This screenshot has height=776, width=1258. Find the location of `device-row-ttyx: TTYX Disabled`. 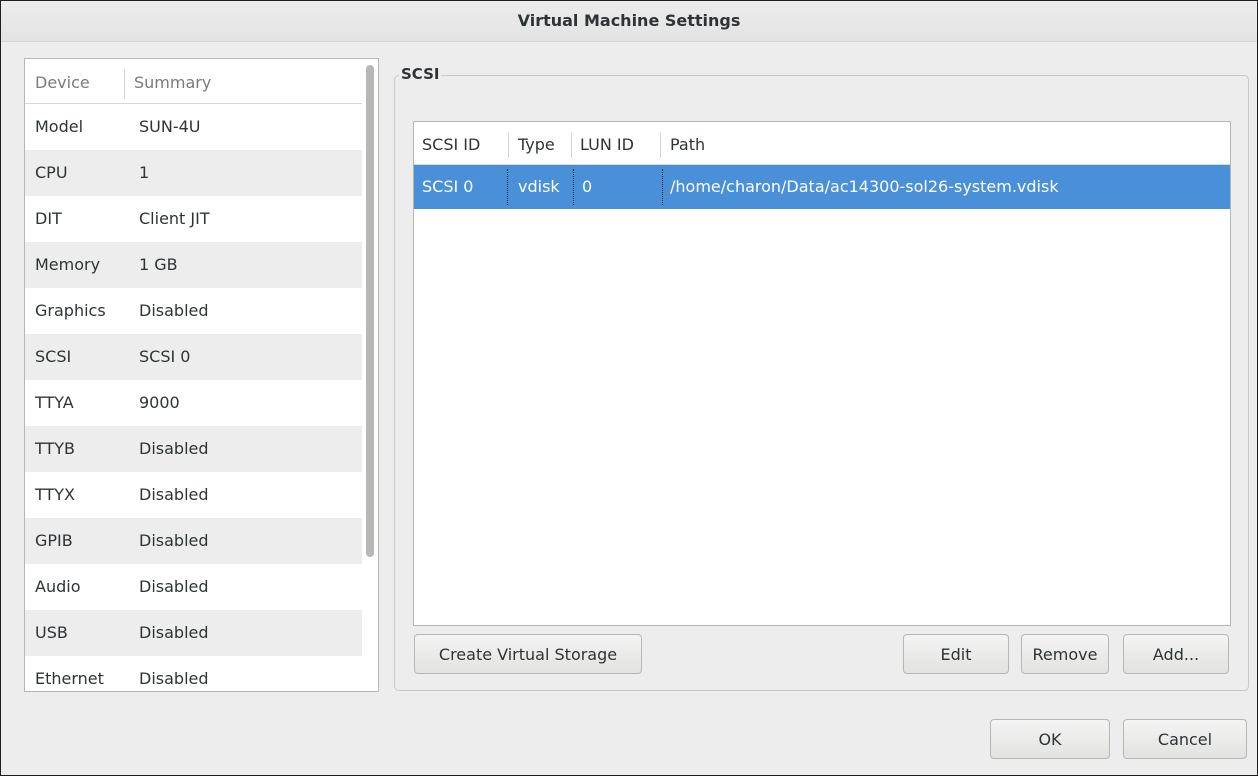

device-row-ttyx: TTYX Disabled is located at coordinates (193, 495).